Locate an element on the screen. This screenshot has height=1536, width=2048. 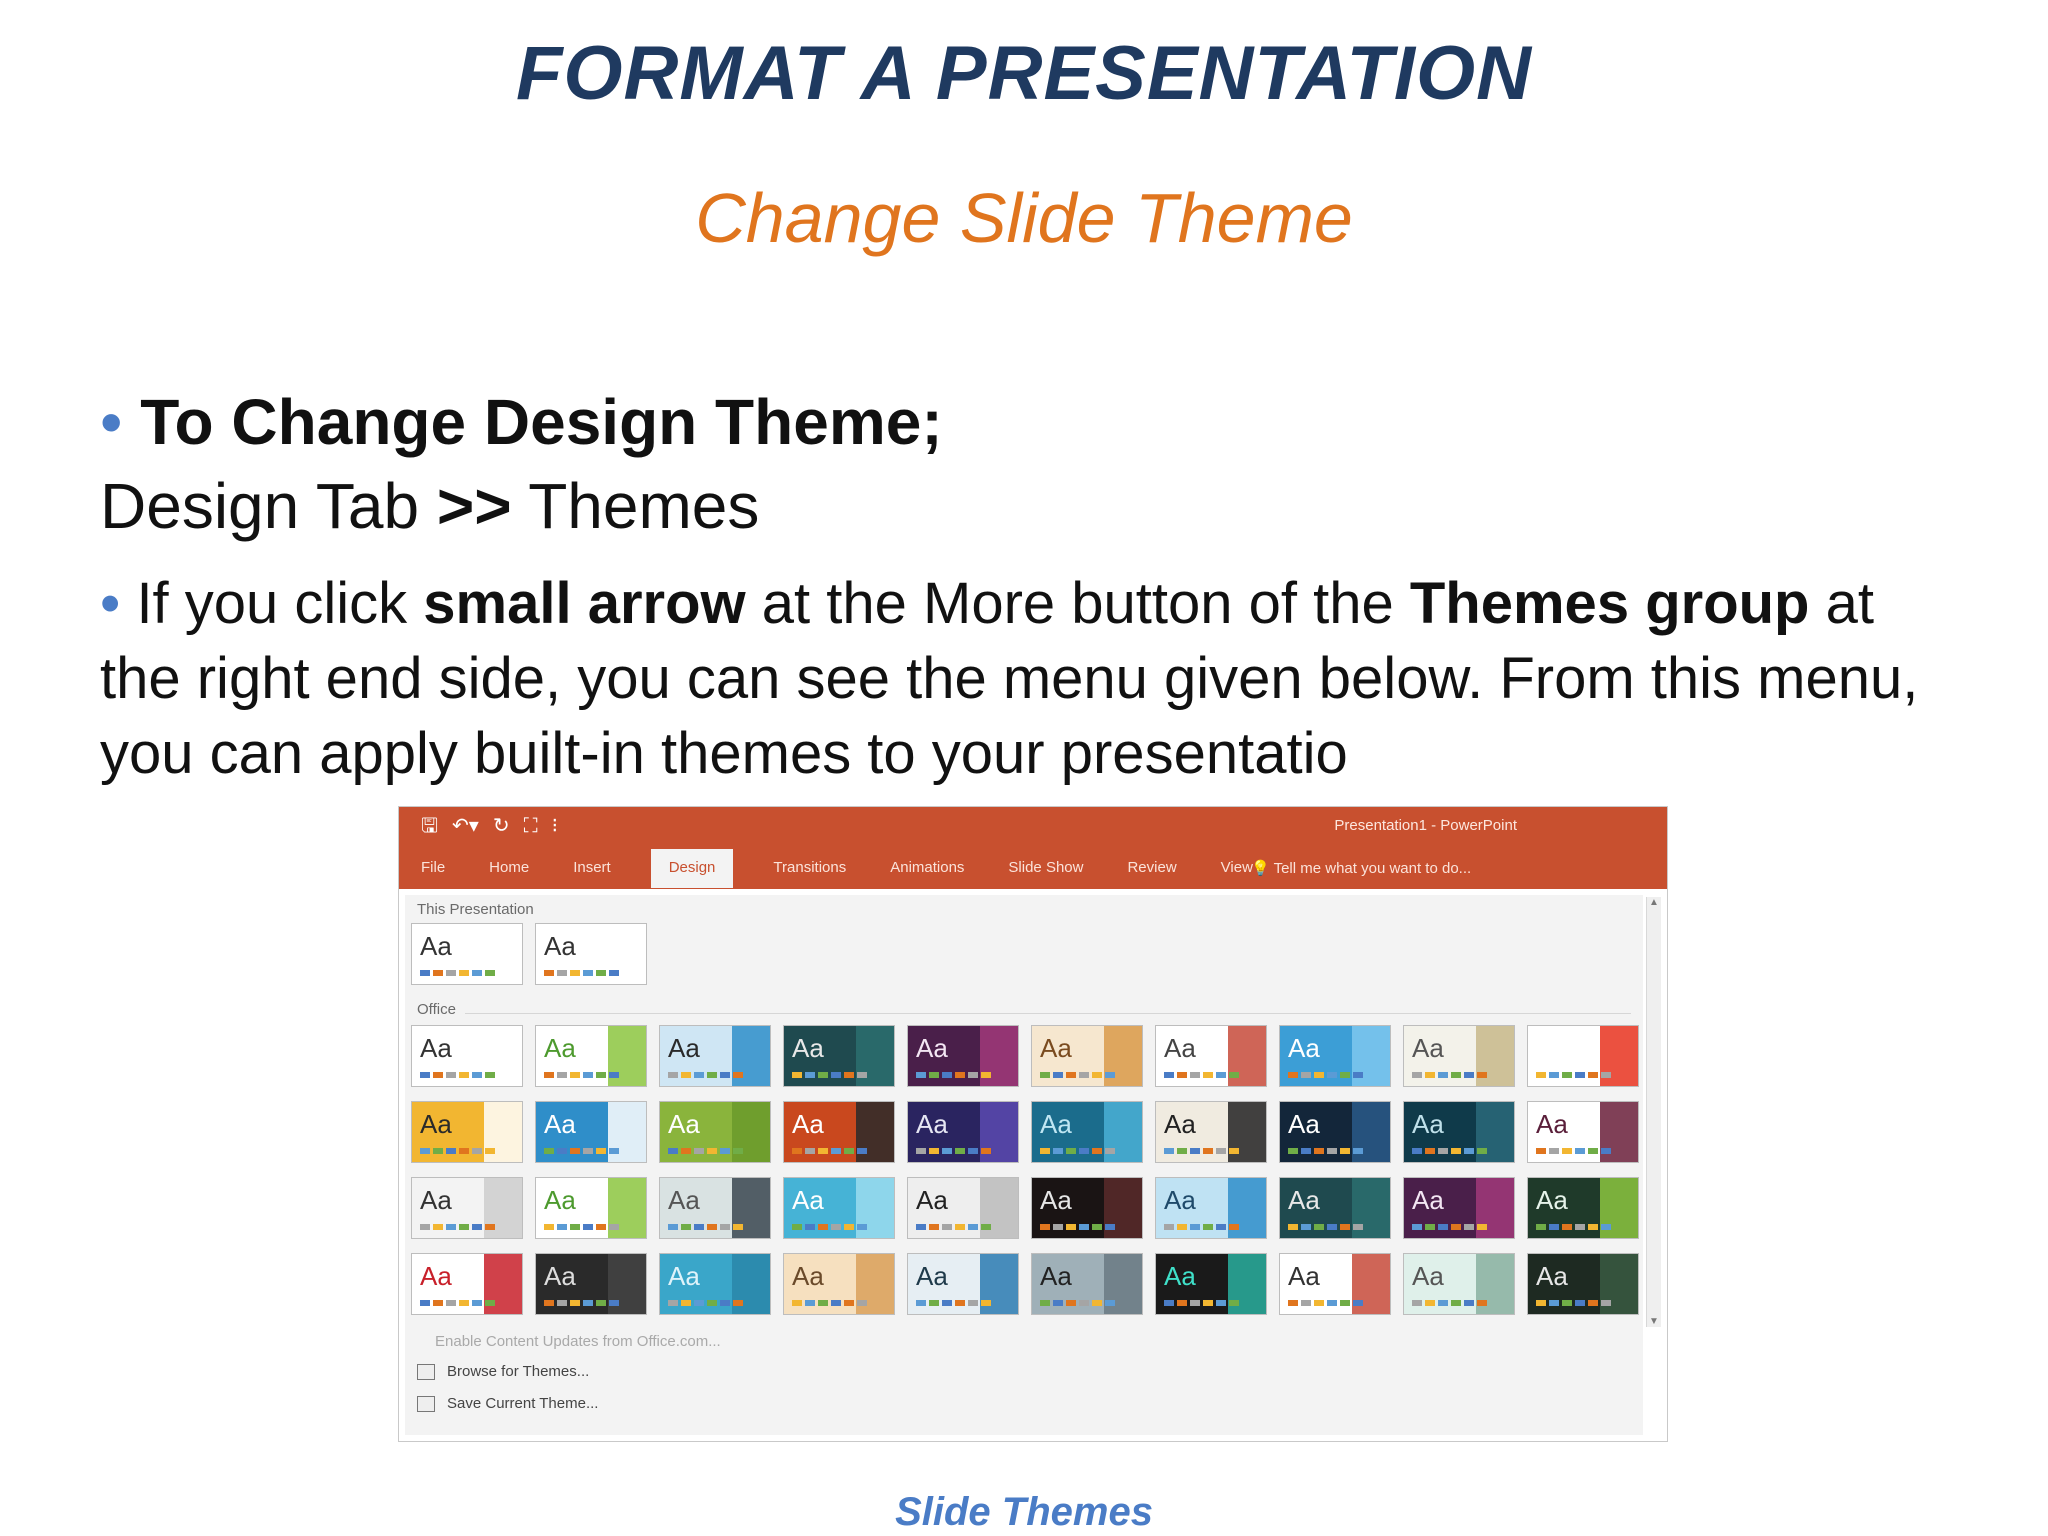
customize-qat-icon: ⁝ is located at coordinates (555, 826).